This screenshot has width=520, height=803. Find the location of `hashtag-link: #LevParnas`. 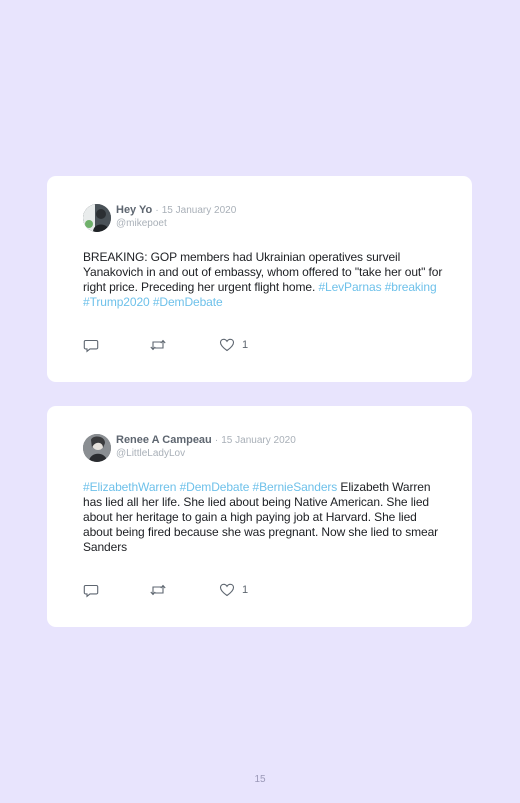

hashtag-link: #LevParnas is located at coordinates (349, 287).